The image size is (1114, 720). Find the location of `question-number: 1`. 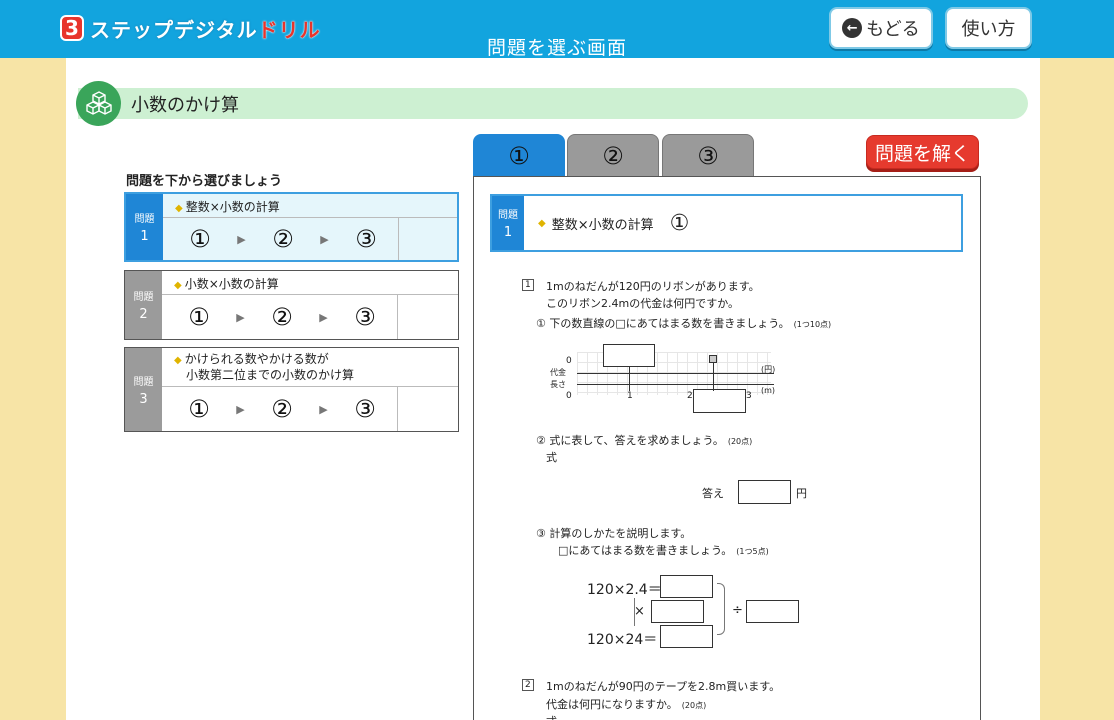

question-number: 1 is located at coordinates (528, 285).